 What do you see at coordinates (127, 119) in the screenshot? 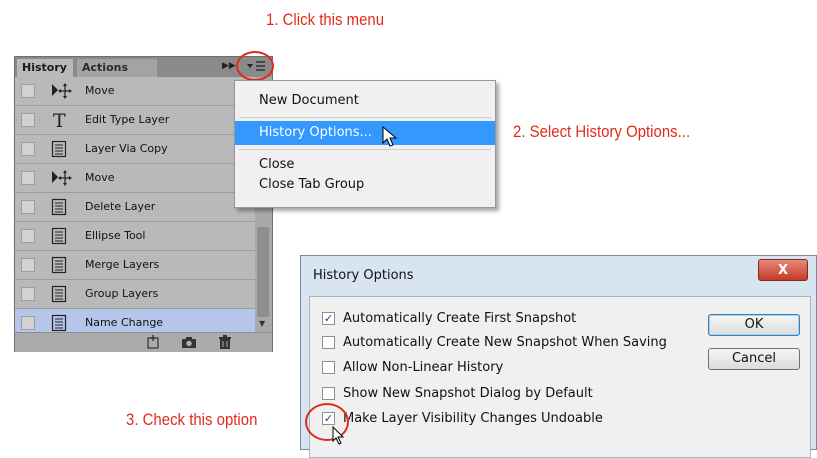
I see `history-state-label: Edit Type Layer` at bounding box center [127, 119].